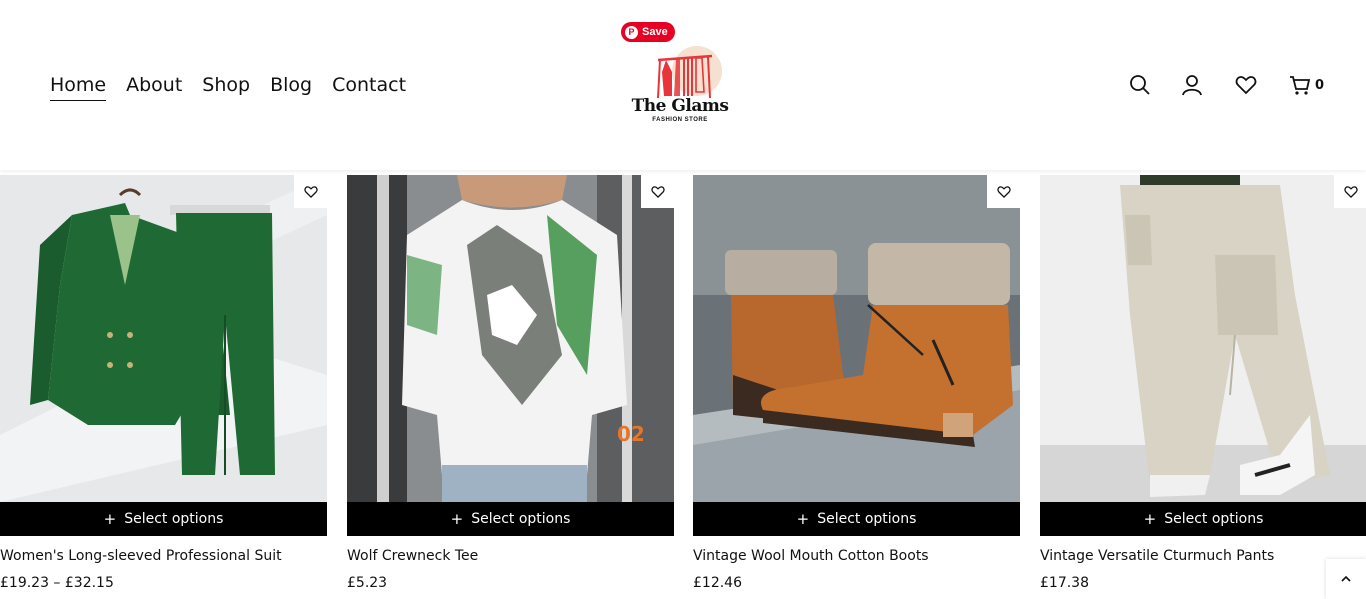 The height and width of the screenshot is (599, 1366). What do you see at coordinates (856, 556) in the screenshot?
I see `product-name: Vintage Wool Mouth Cotton Boots` at bounding box center [856, 556].